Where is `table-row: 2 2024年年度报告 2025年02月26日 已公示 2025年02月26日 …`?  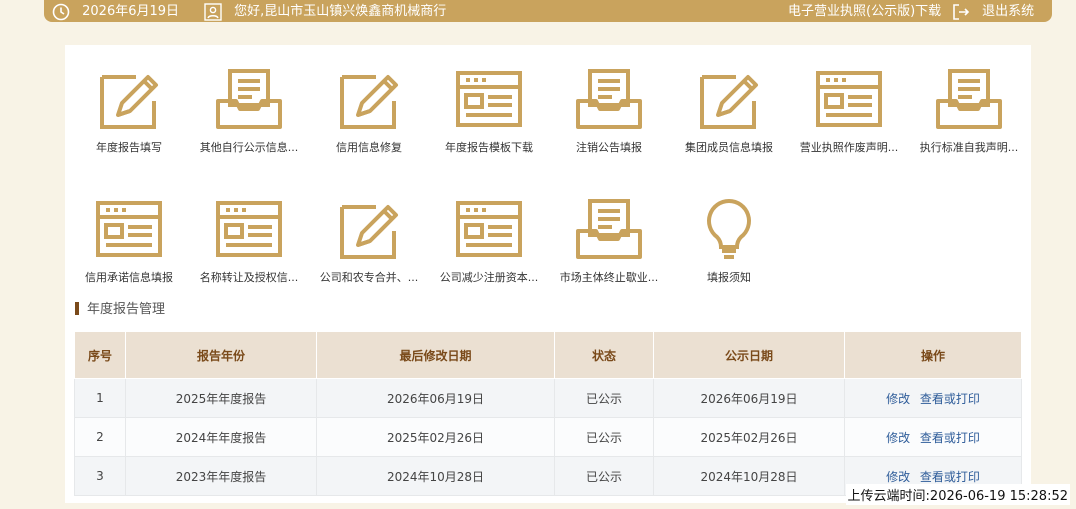 table-row: 2 2024年年度报告 2025年02月26日 已公示 2025年02月26日 … is located at coordinates (548, 437).